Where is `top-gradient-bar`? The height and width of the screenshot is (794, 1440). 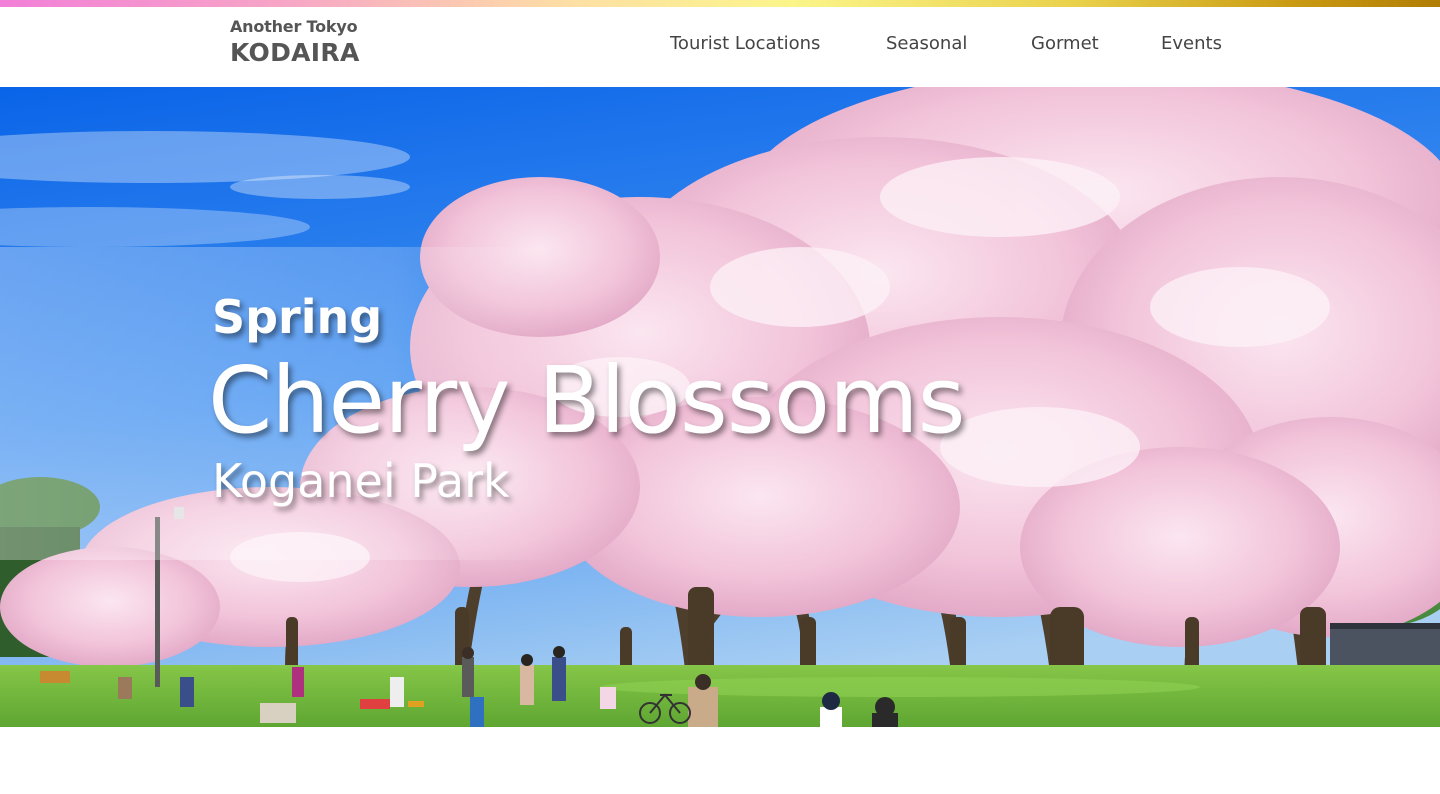 top-gradient-bar is located at coordinates (720, 3).